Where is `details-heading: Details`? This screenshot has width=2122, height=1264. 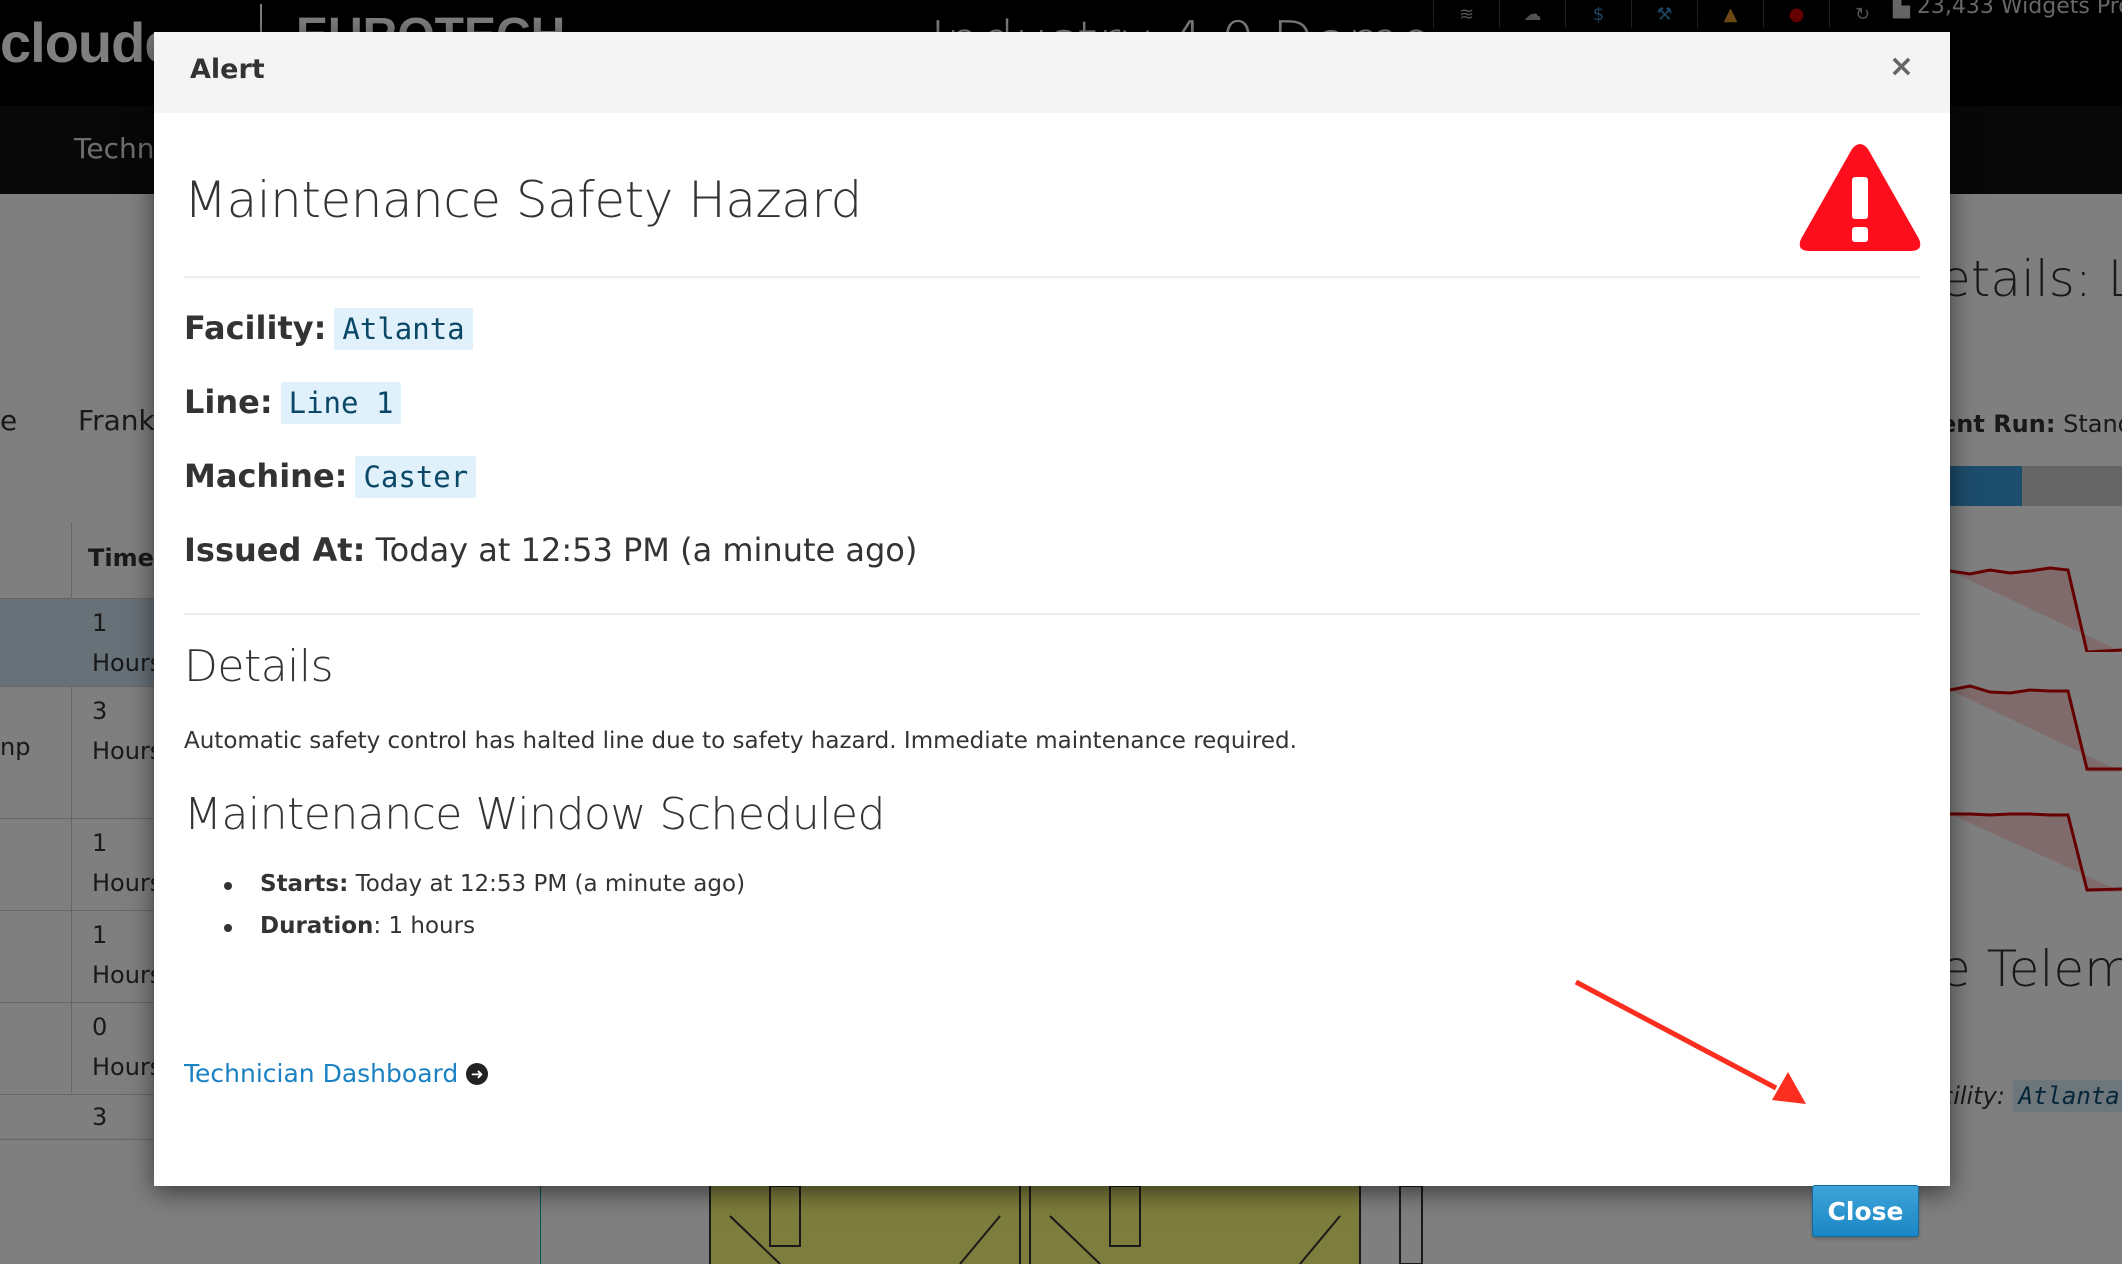
details-heading: Details is located at coordinates (259, 666).